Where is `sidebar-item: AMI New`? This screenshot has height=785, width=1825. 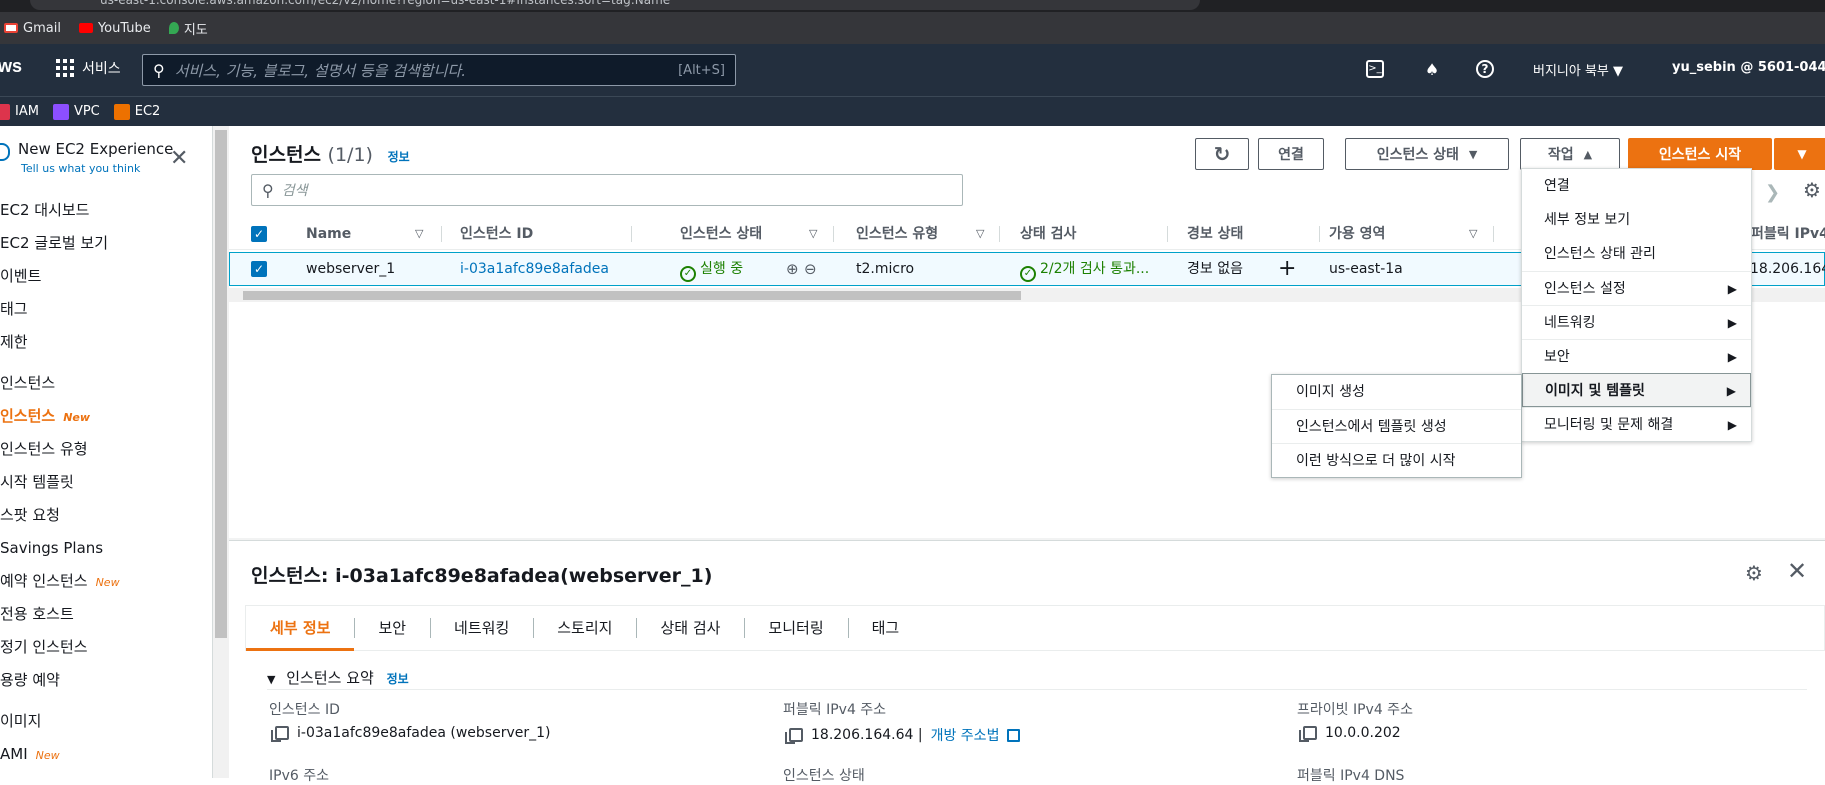 sidebar-item: AMI New is located at coordinates (106, 754).